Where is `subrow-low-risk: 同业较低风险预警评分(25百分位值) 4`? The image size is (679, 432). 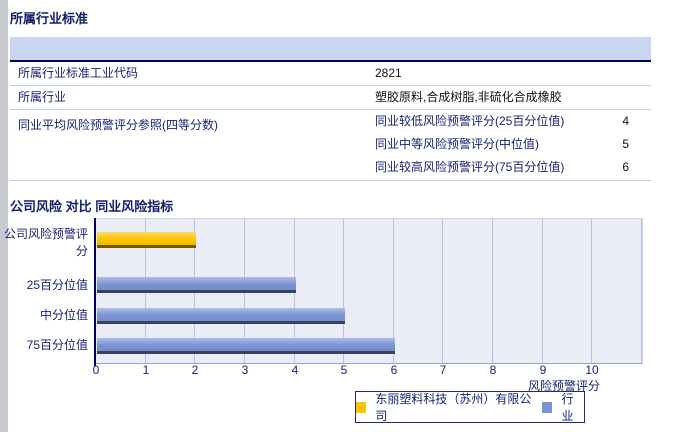
subrow-low-risk: 同业较低风险预警评分(25百分位值) 4 is located at coordinates (330, 121).